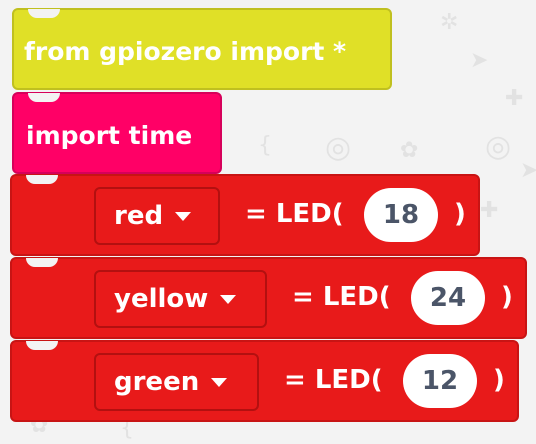  What do you see at coordinates (440, 381) in the screenshot?
I see `pin-number-input: 12` at bounding box center [440, 381].